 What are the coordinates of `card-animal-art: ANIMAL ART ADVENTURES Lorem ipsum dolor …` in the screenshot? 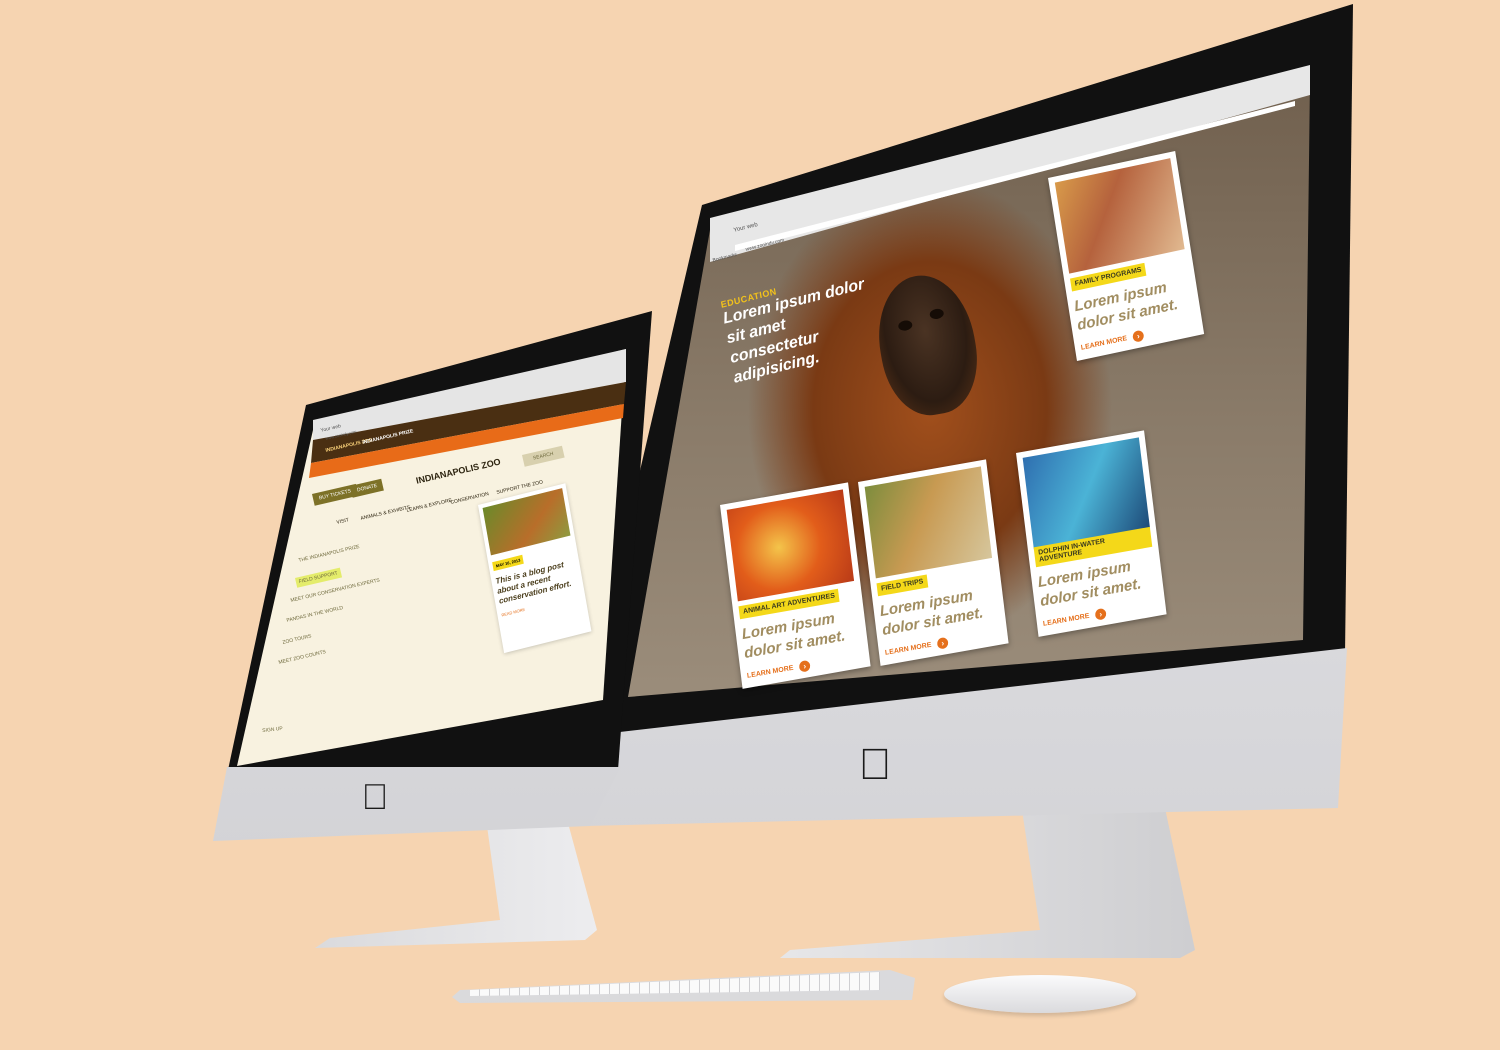 It's located at (795, 585).